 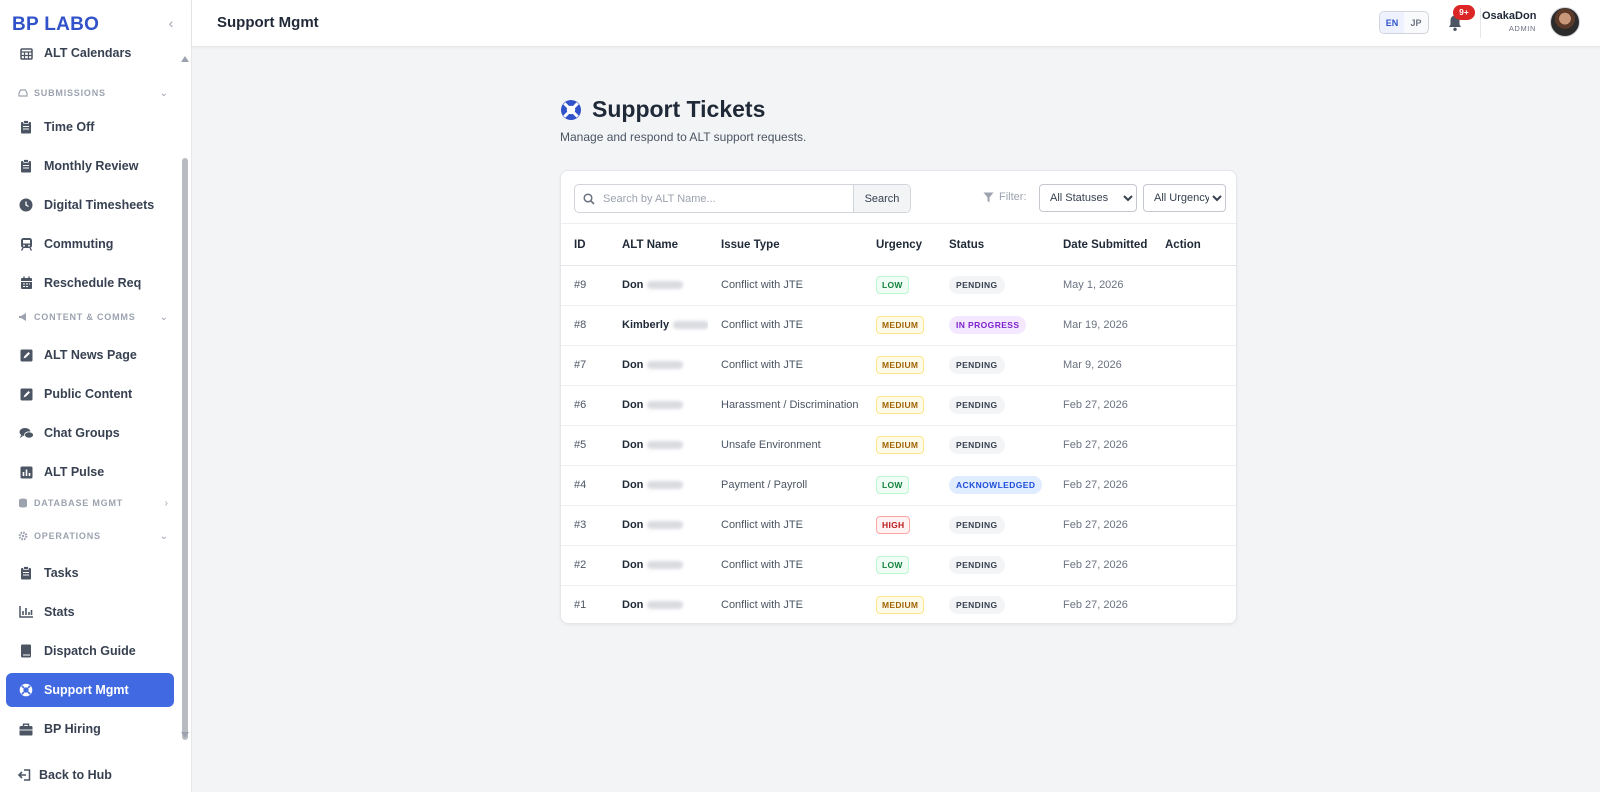 What do you see at coordinates (977, 525) in the screenshot?
I see `status-badge: PENDING` at bounding box center [977, 525].